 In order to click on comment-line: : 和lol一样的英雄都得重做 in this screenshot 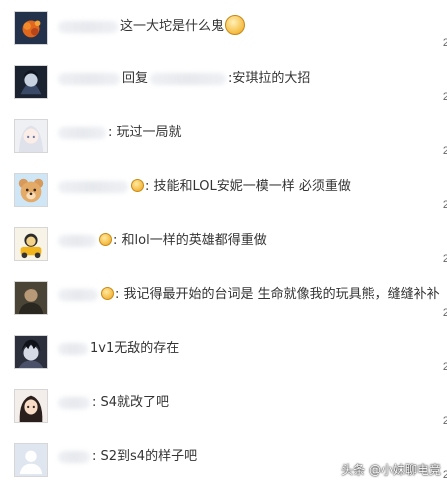, I will do `click(162, 241)`.